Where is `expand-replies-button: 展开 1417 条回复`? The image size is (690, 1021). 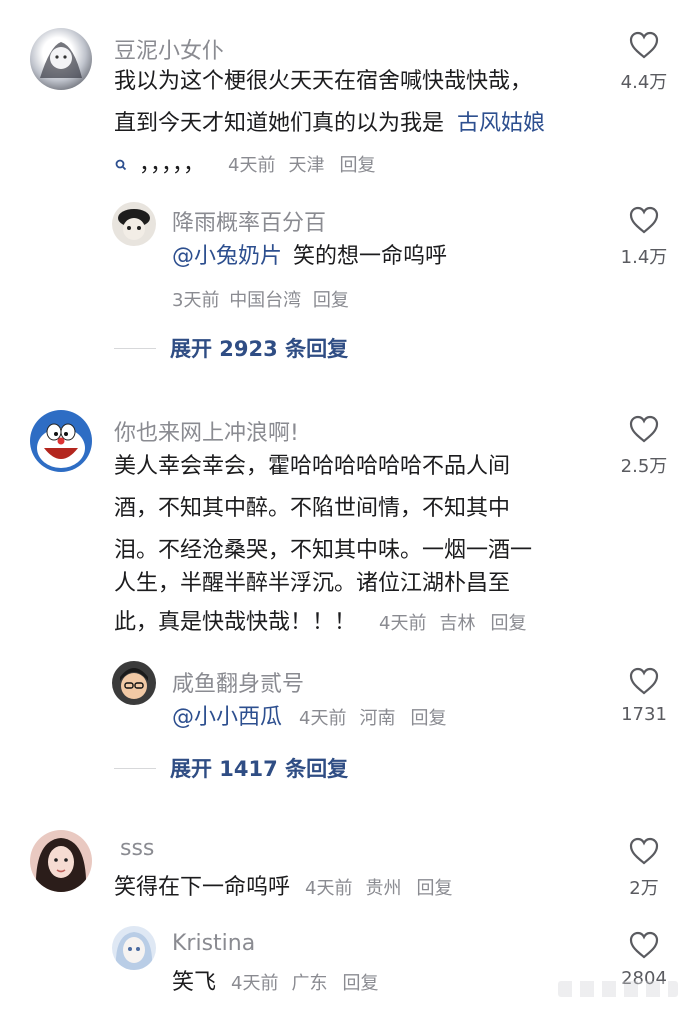 expand-replies-button: 展开 1417 条回复 is located at coordinates (231, 768).